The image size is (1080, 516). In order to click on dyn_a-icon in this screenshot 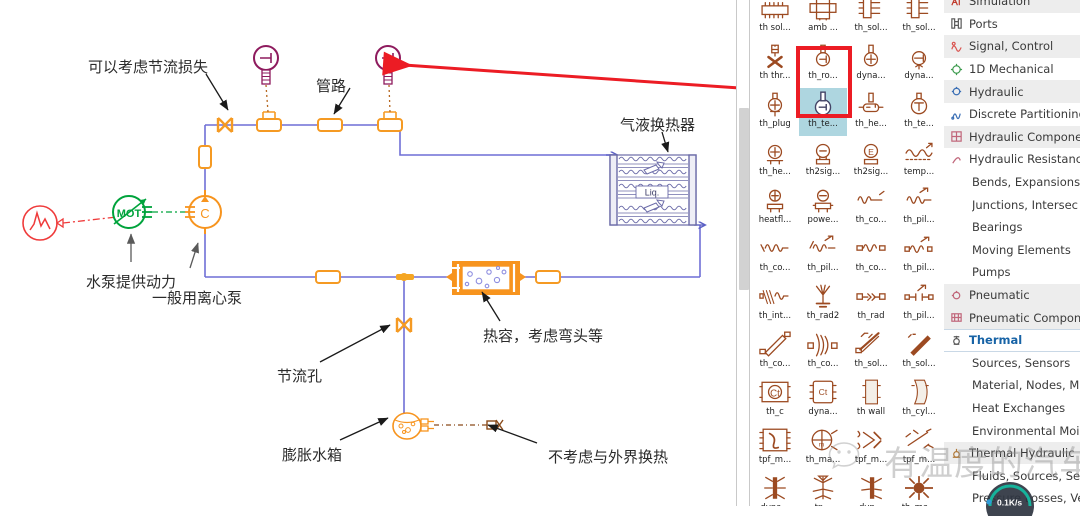, I will do `click(871, 56)`.